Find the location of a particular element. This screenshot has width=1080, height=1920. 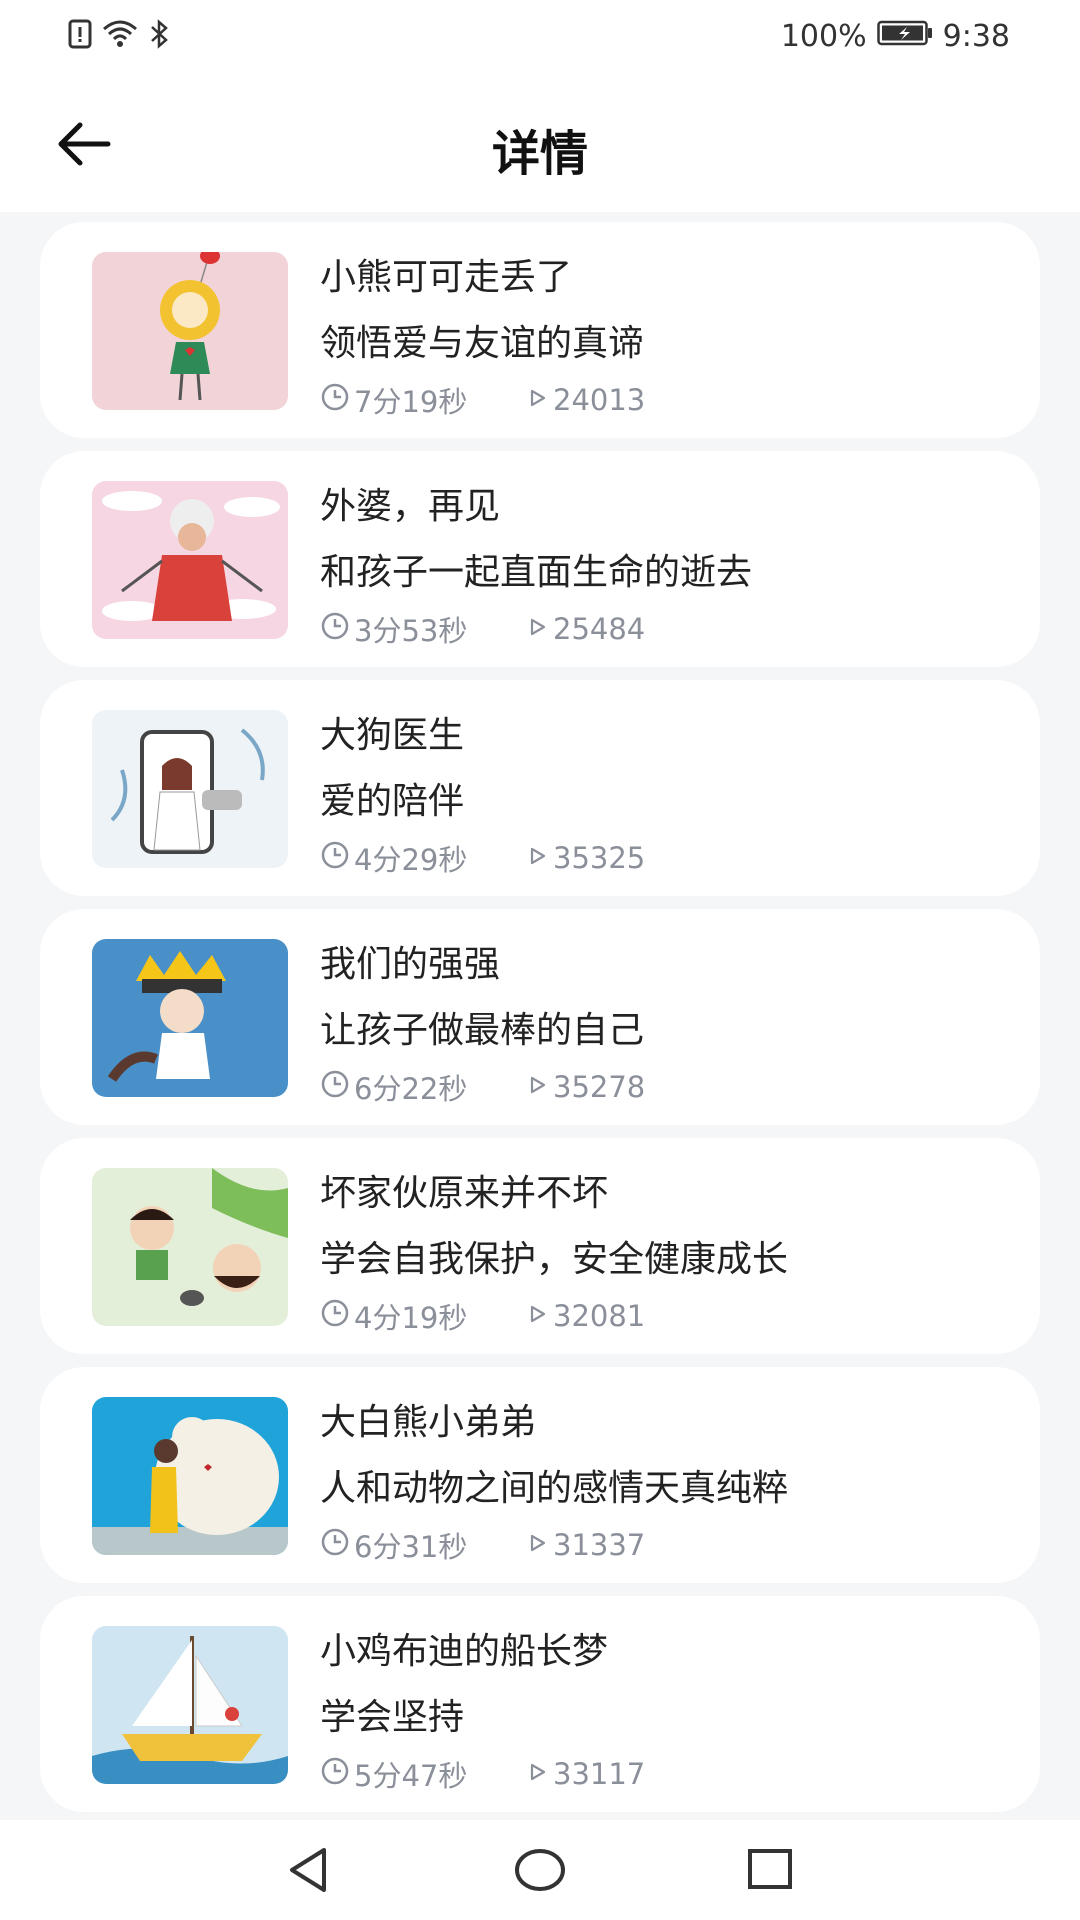

story-duration: 4分19秒 is located at coordinates (422, 1316).